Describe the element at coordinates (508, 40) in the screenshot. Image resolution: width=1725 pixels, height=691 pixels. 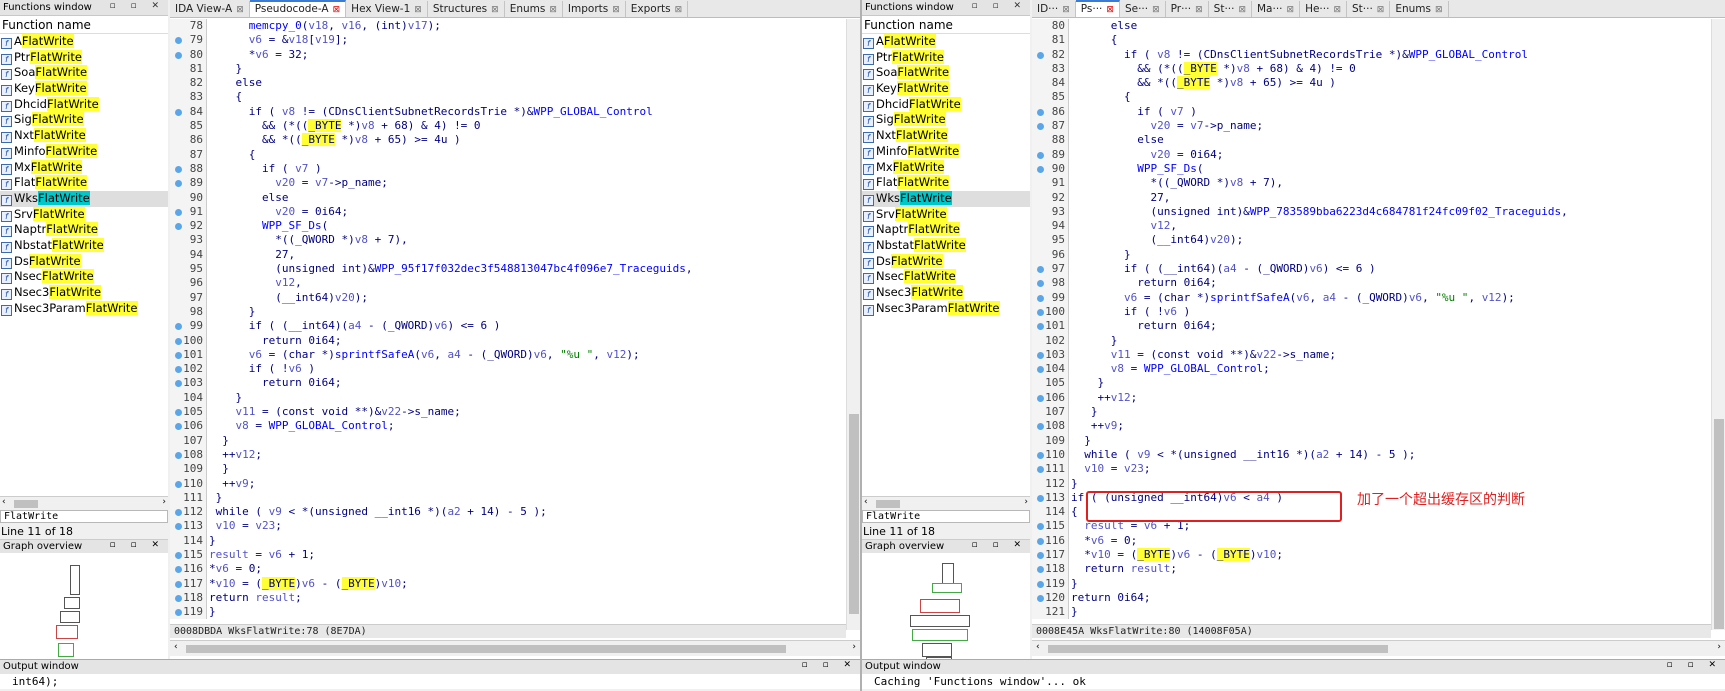
I see `code-line: 79 v6 = &v18[v19];` at that location.